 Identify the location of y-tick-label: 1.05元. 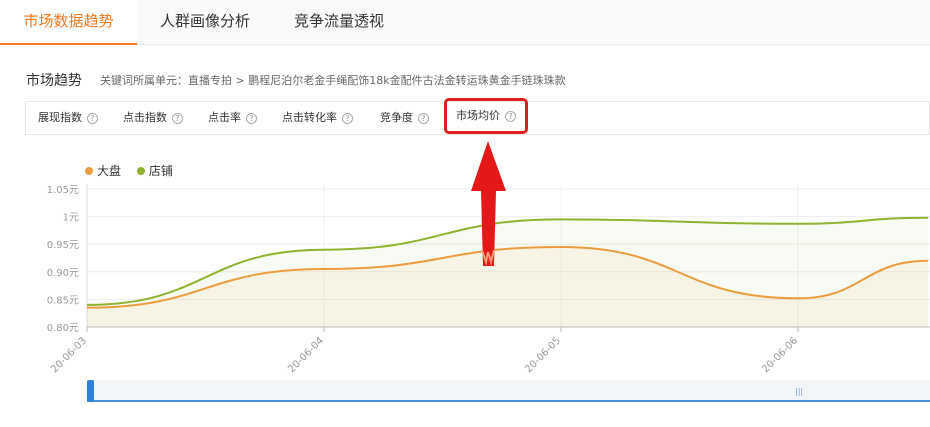
(63, 190).